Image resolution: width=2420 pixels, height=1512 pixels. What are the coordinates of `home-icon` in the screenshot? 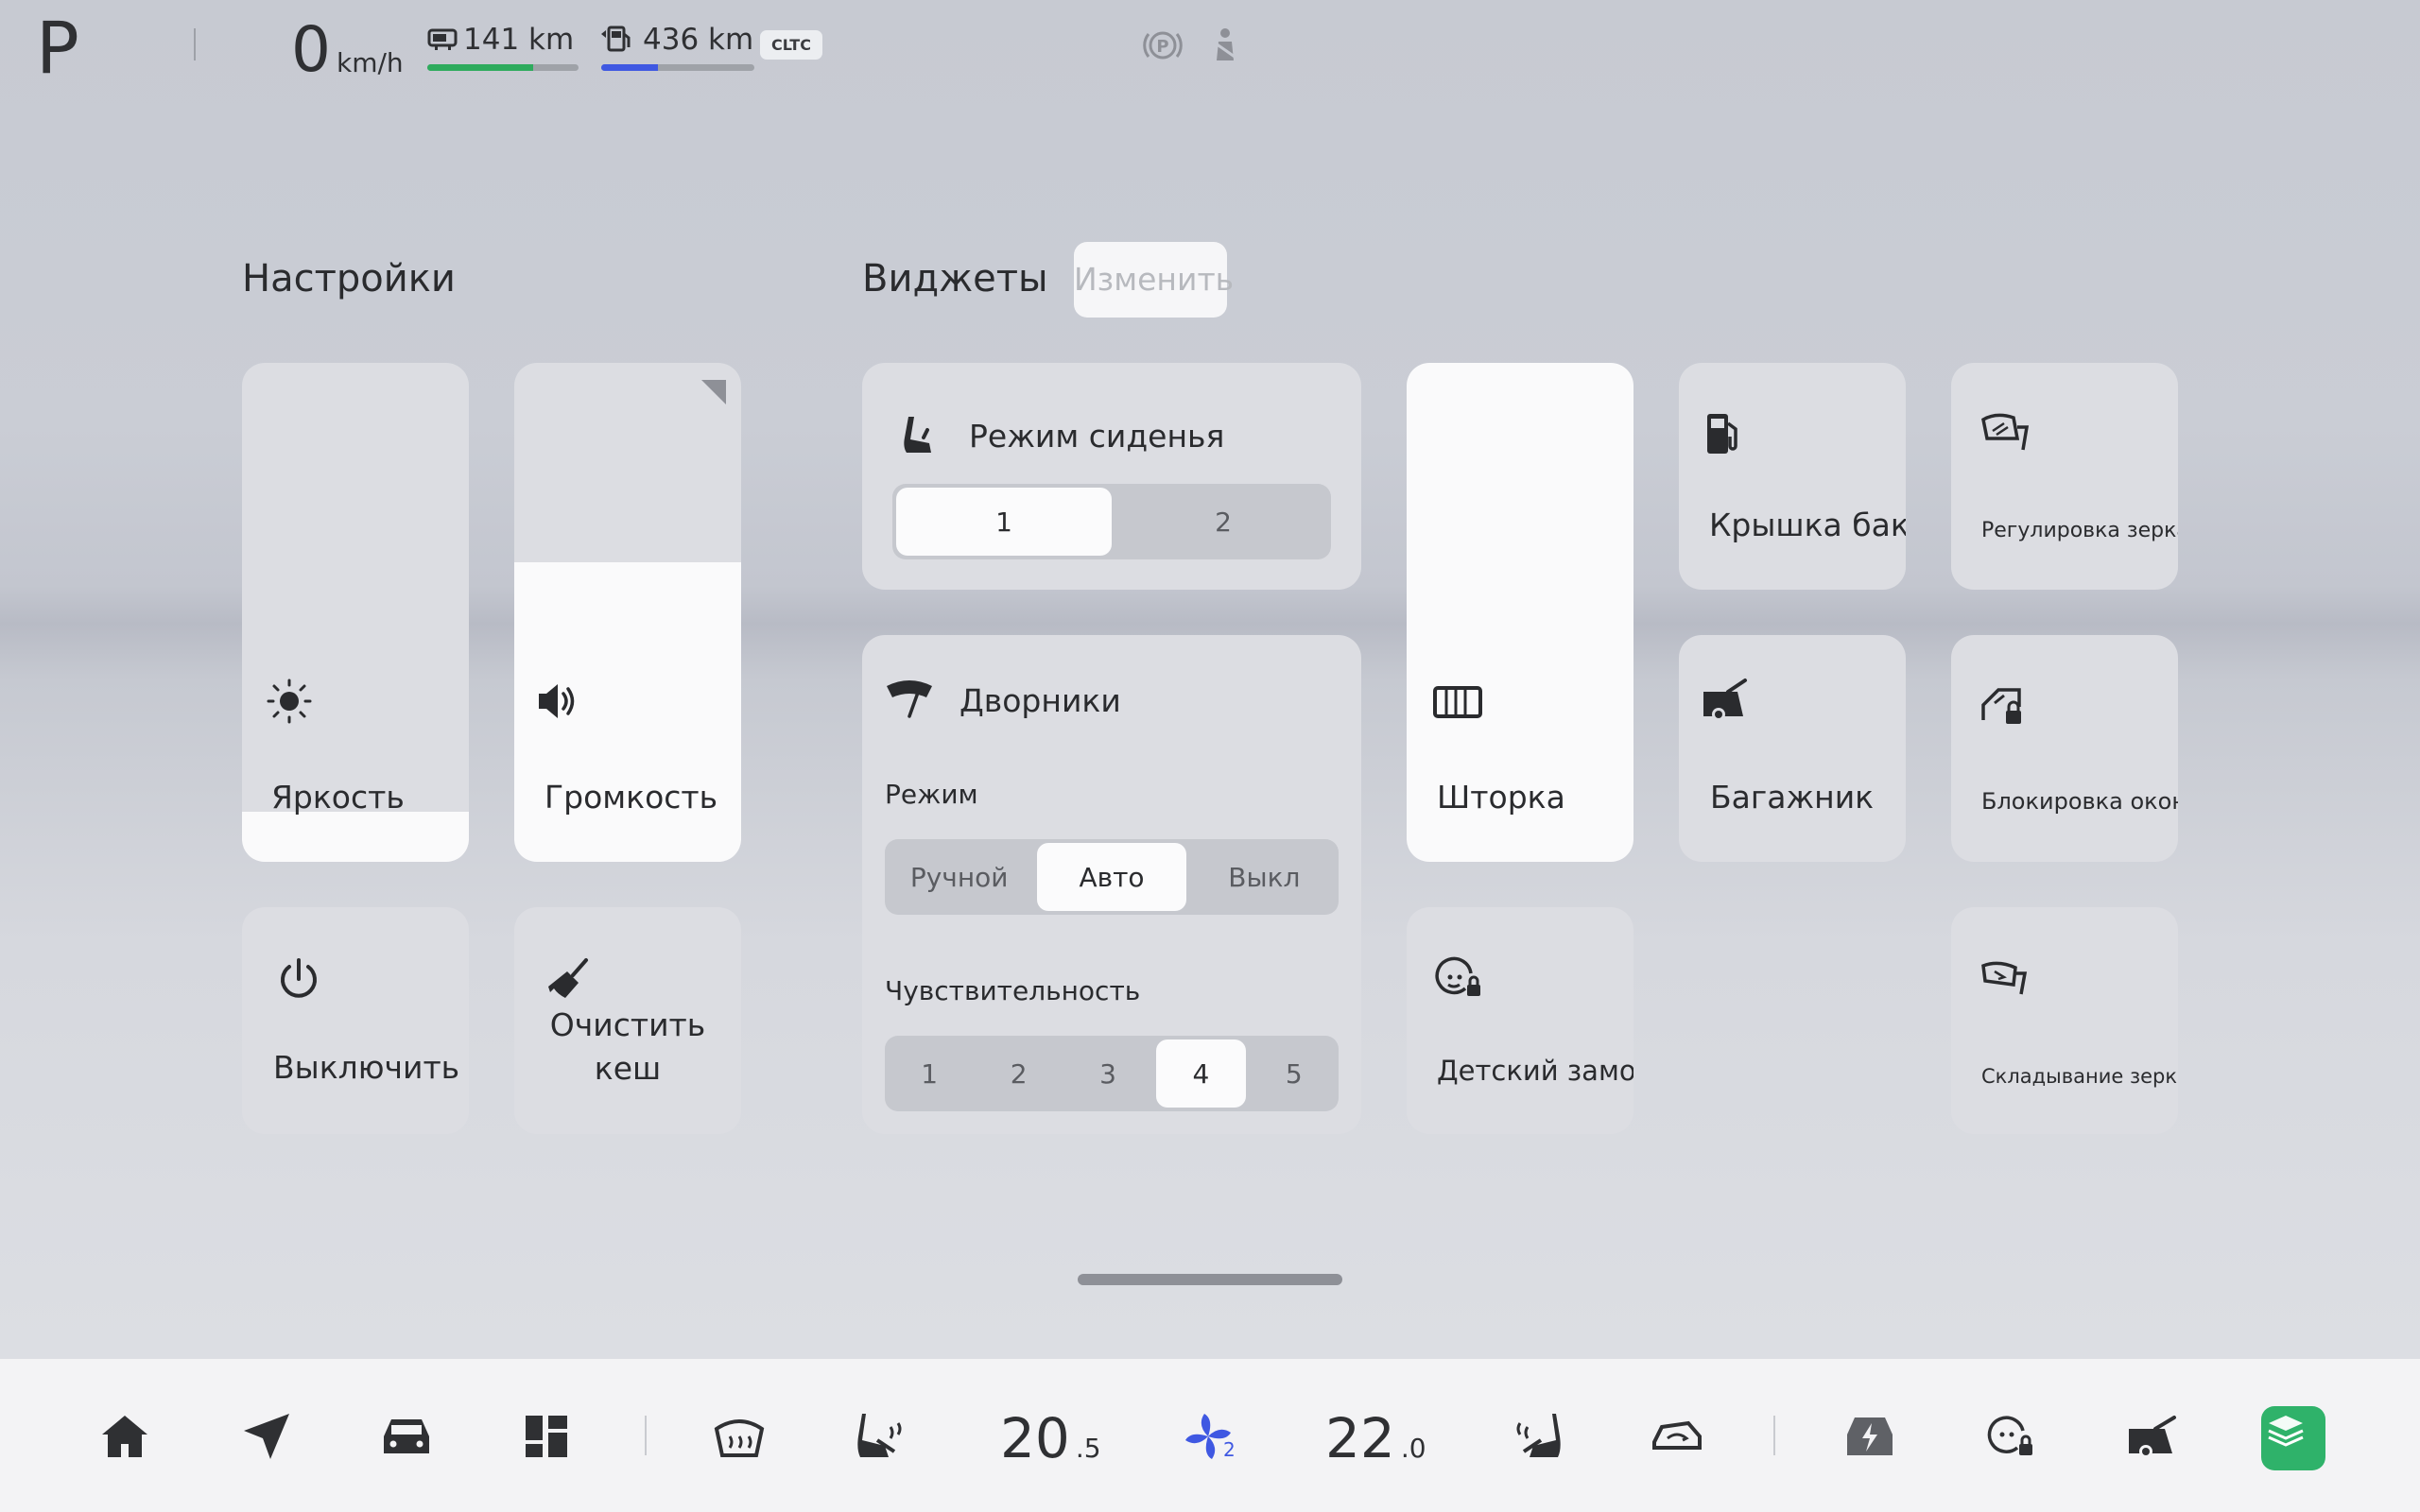 It's located at (126, 1438).